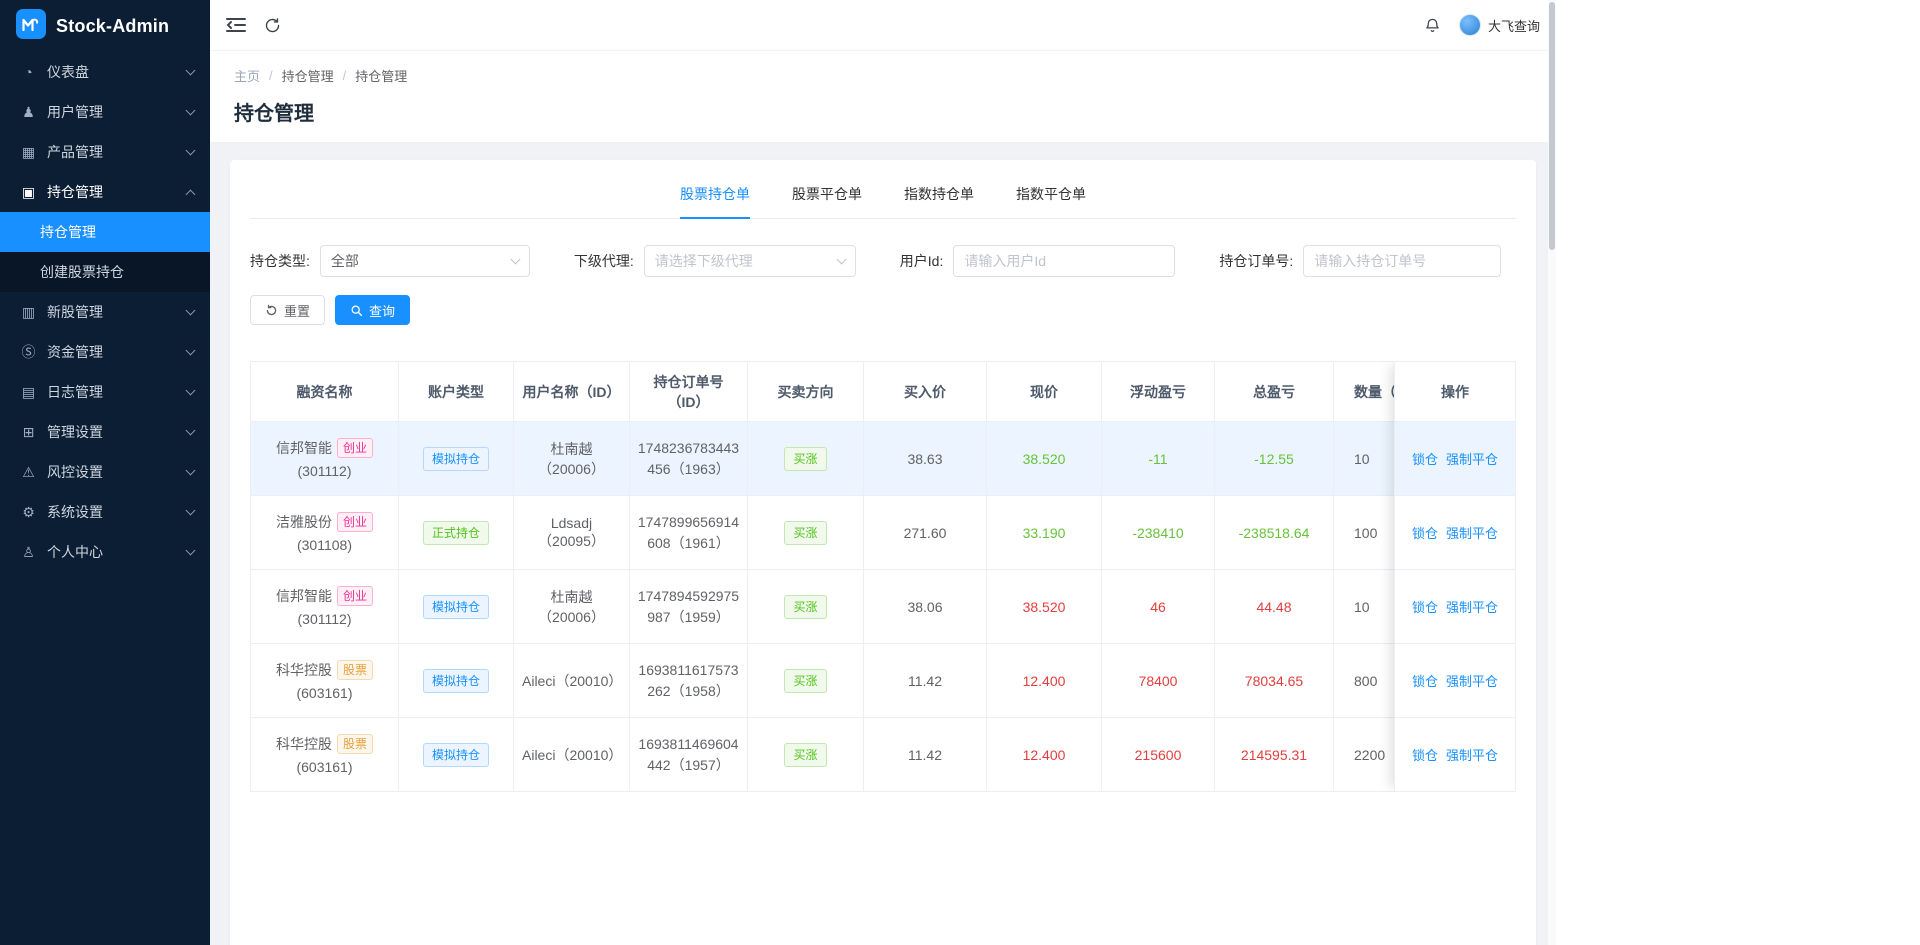 The height and width of the screenshot is (945, 1920). Describe the element at coordinates (28, 151) in the screenshot. I see `products-icon: ▦` at that location.